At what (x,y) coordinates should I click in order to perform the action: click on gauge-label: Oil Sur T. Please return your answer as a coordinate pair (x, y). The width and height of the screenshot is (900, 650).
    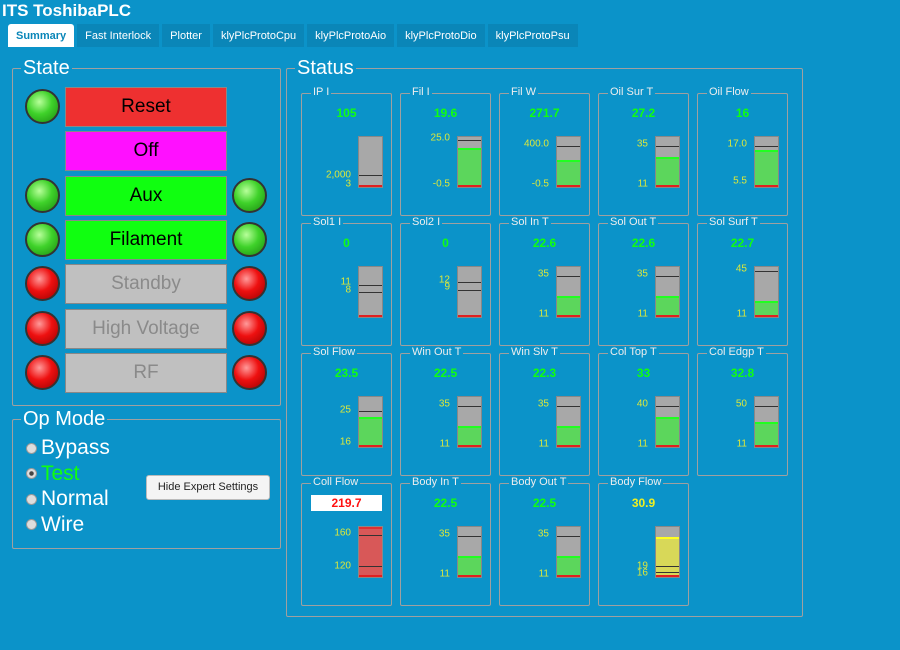
    Looking at the image, I should click on (632, 92).